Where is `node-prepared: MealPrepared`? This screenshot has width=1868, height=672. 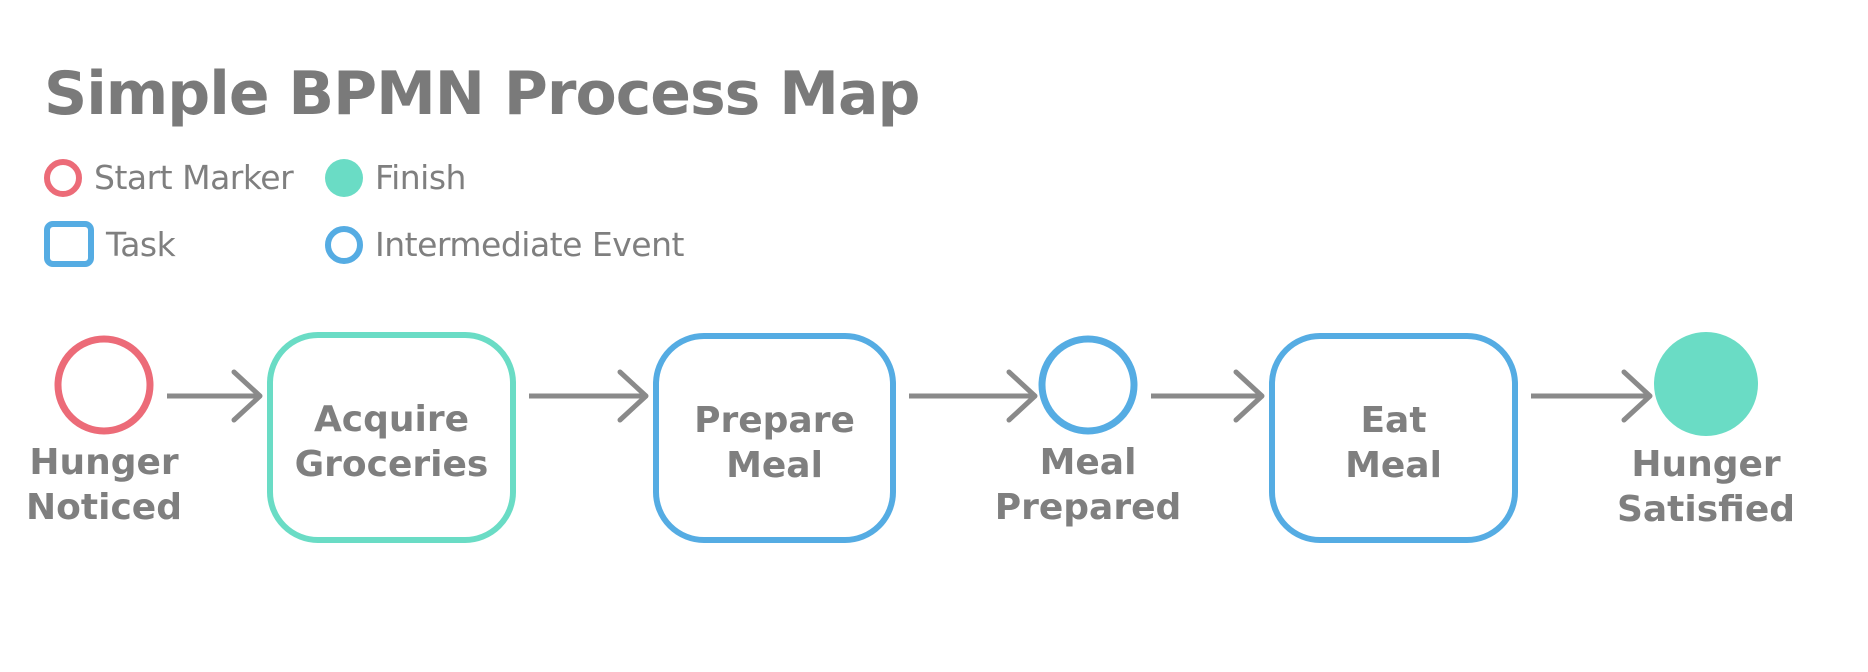
node-prepared: MealPrepared is located at coordinates (1088, 431).